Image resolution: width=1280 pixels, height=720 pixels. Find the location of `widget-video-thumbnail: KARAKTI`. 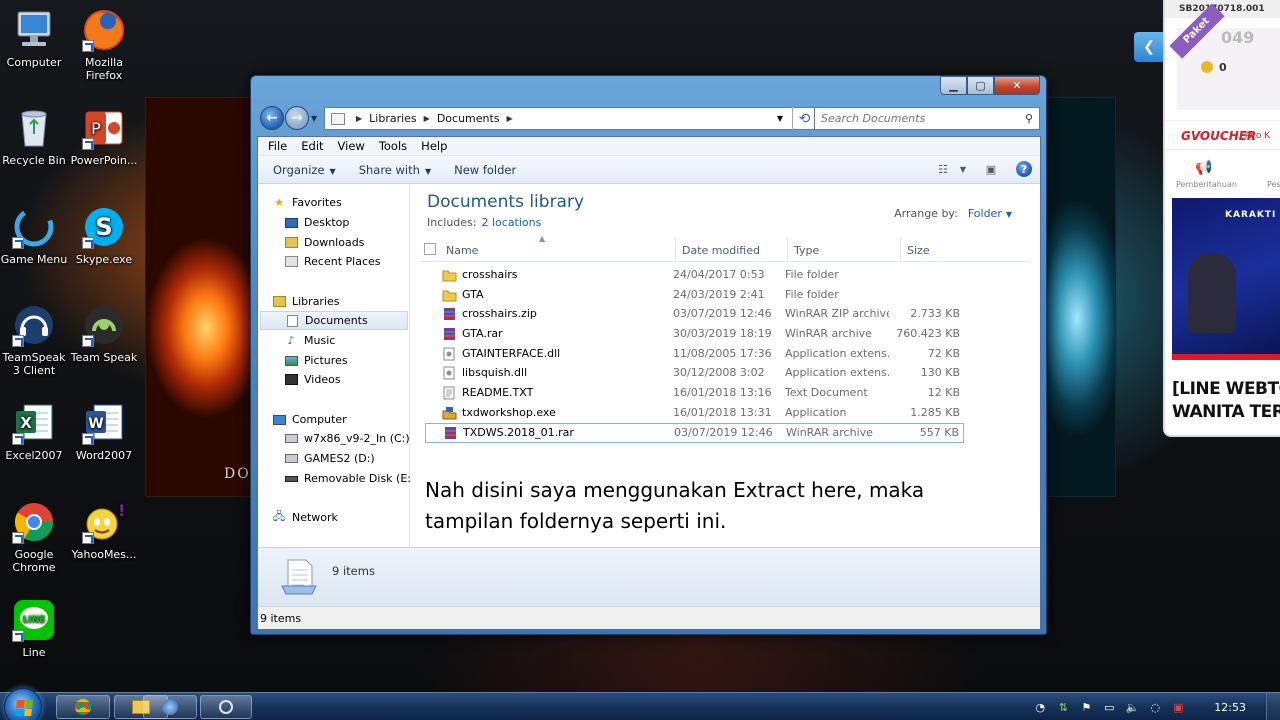

widget-video-thumbnail: KARAKTI is located at coordinates (1226, 279).